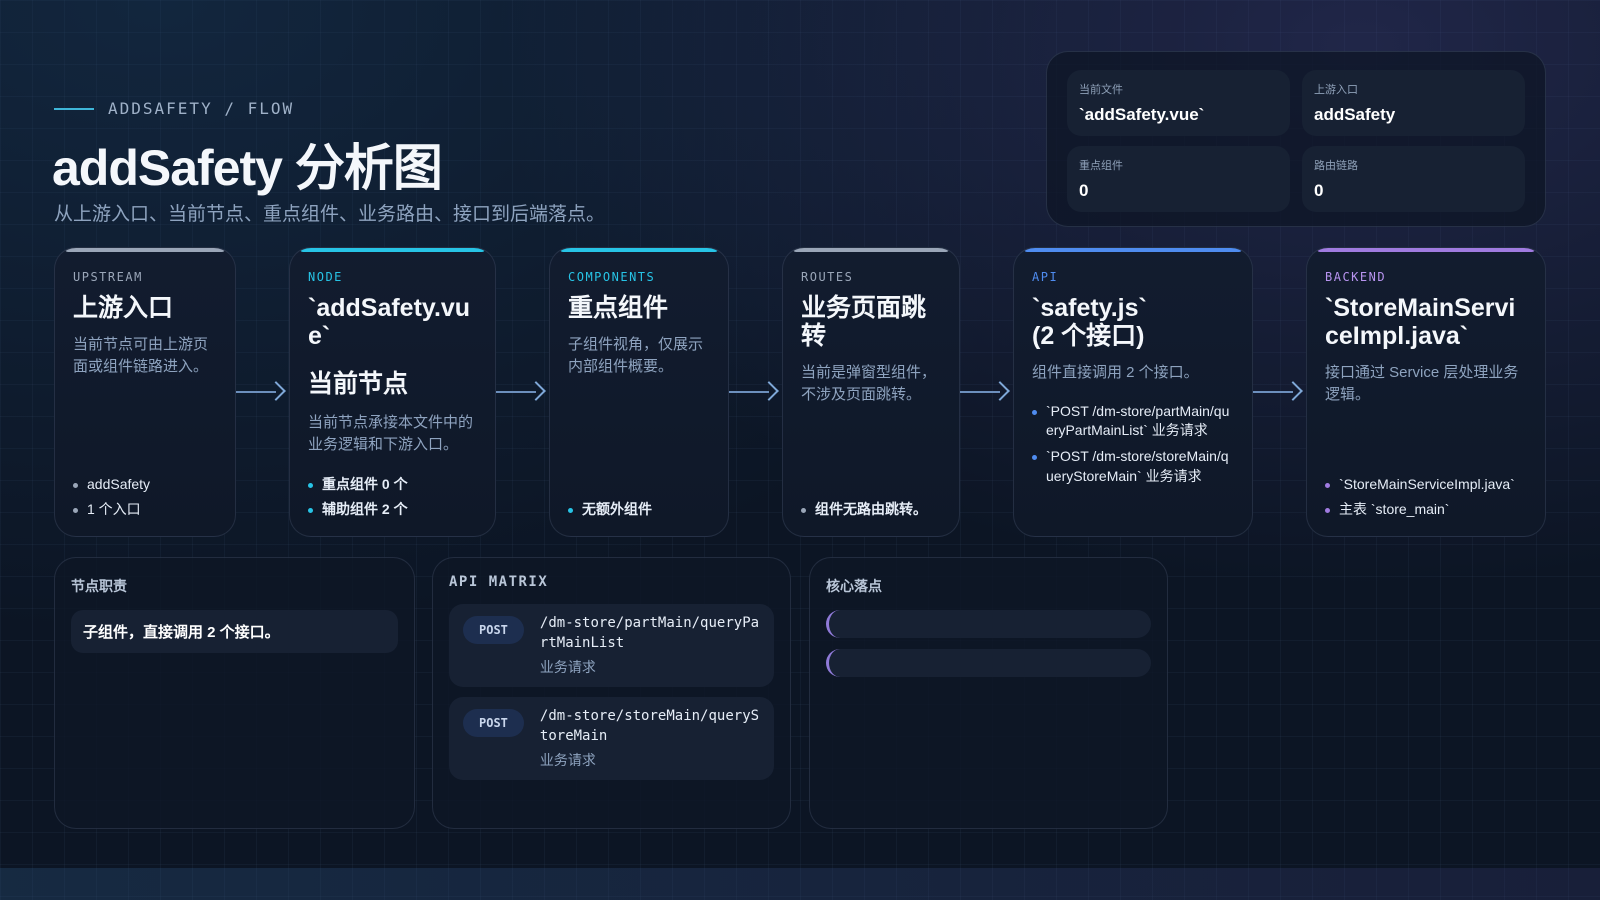 The height and width of the screenshot is (900, 1600). Describe the element at coordinates (1413, 103) in the screenshot. I see `stat-upstream: 上游入口 addSafety` at that location.